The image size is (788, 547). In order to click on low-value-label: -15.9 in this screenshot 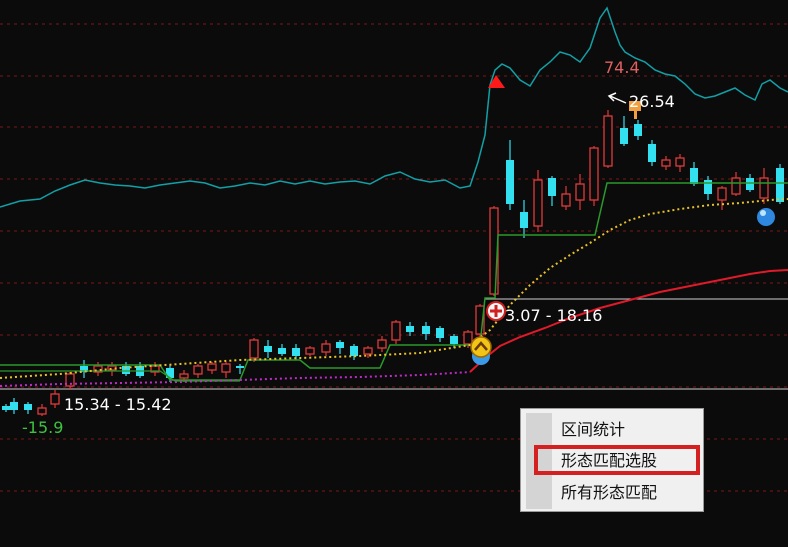, I will do `click(43, 427)`.